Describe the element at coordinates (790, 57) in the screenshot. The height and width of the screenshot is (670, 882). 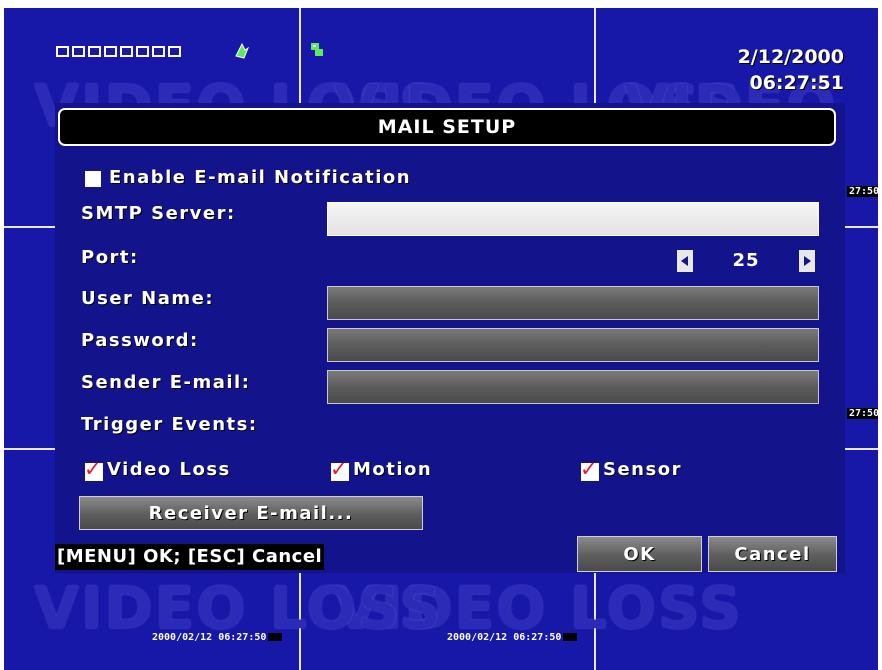
I see `clock-date: 2/12/2000` at that location.